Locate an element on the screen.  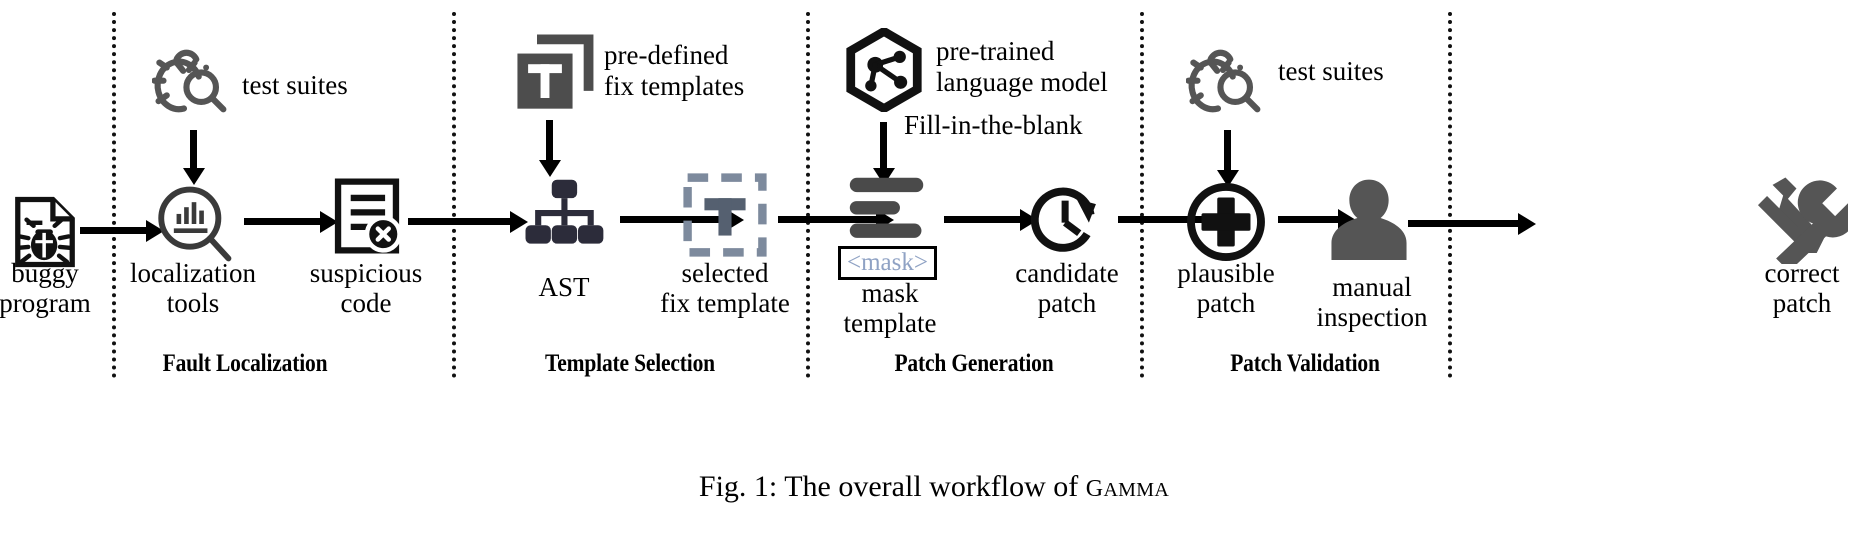
mask-template-label: mask template is located at coordinates (890, 308).